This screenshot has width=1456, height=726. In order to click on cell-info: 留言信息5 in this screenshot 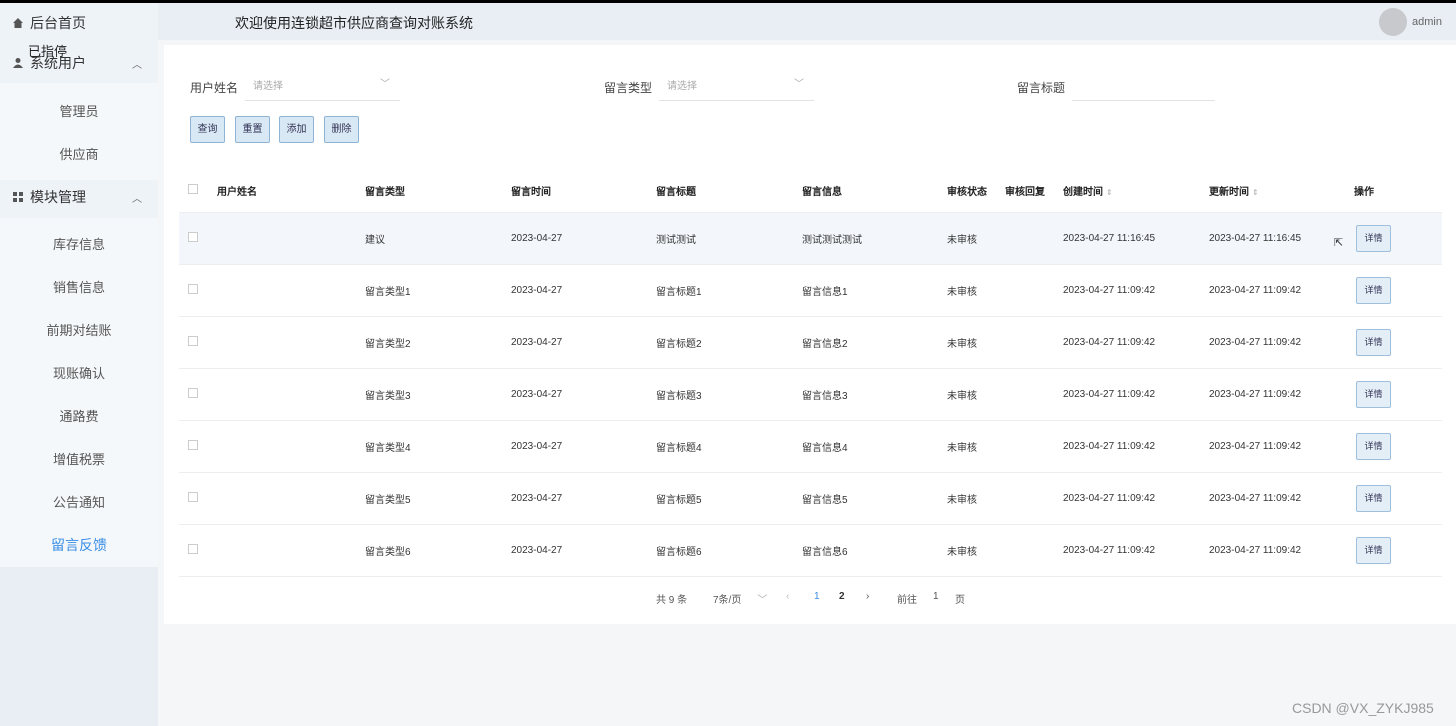, I will do `click(874, 498)`.